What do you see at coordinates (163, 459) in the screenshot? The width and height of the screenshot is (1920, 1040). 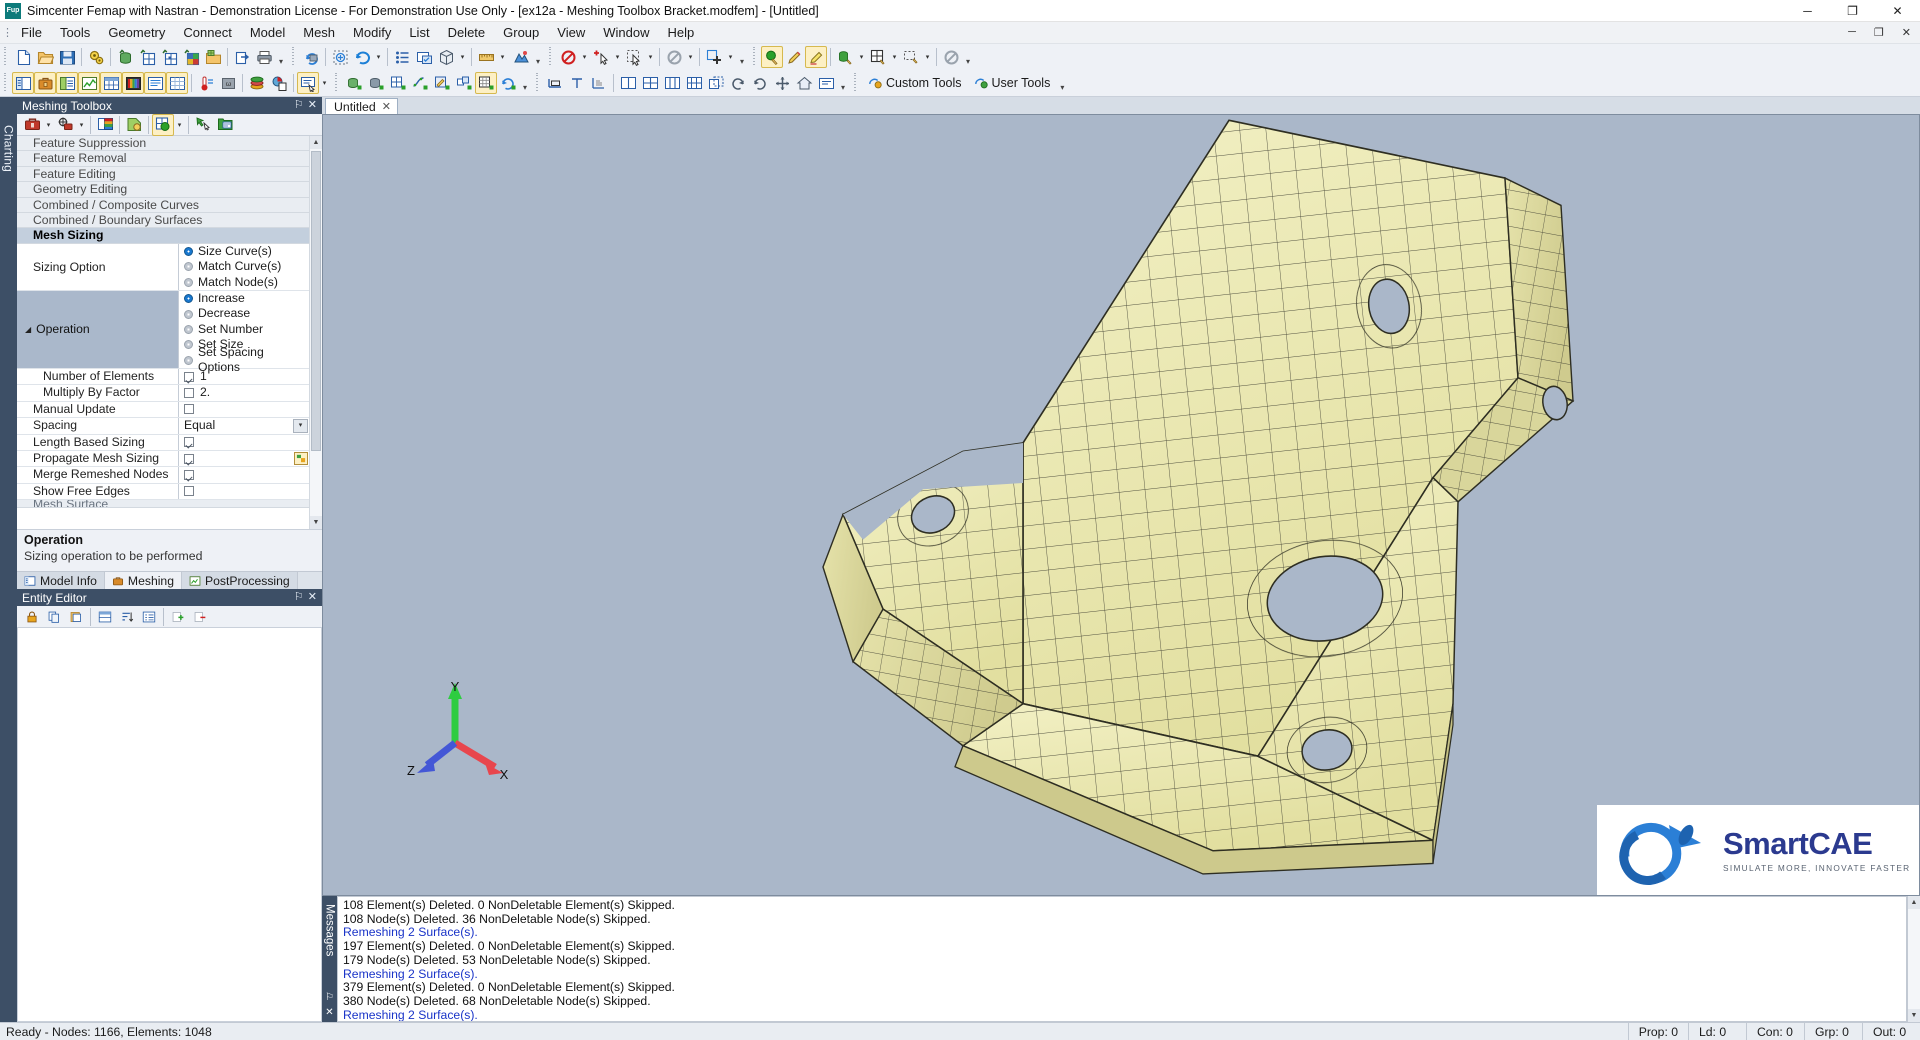 I see `property-row-propagate-mesh-sizing: Propagate Mesh Sizing` at bounding box center [163, 459].